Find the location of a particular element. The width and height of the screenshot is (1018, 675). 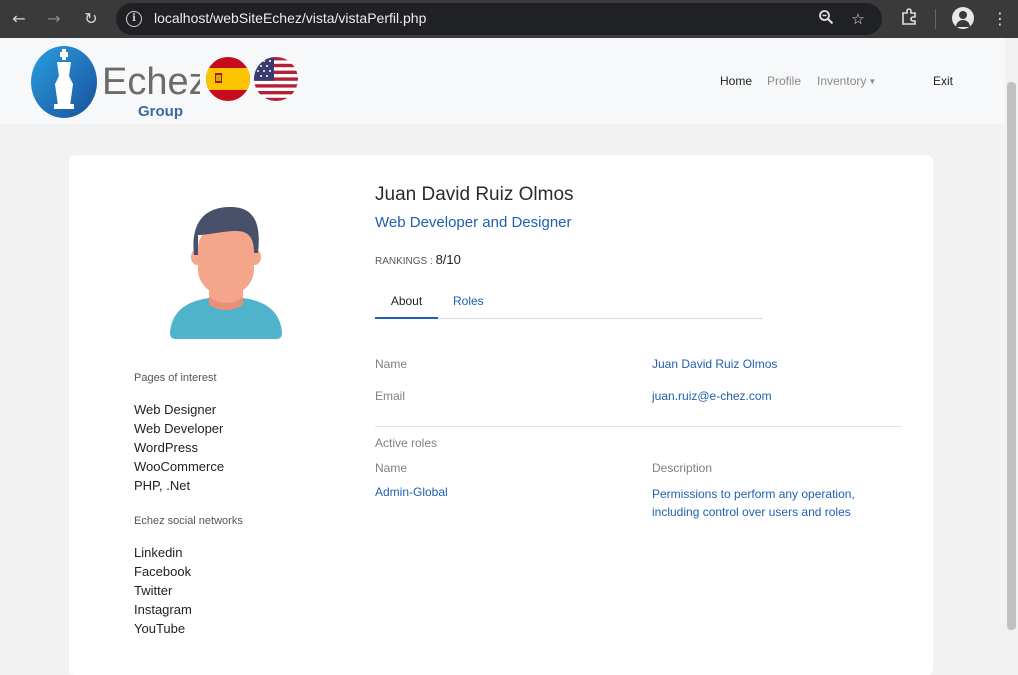

social-link-linkedin: Linkedin is located at coordinates (163, 552).